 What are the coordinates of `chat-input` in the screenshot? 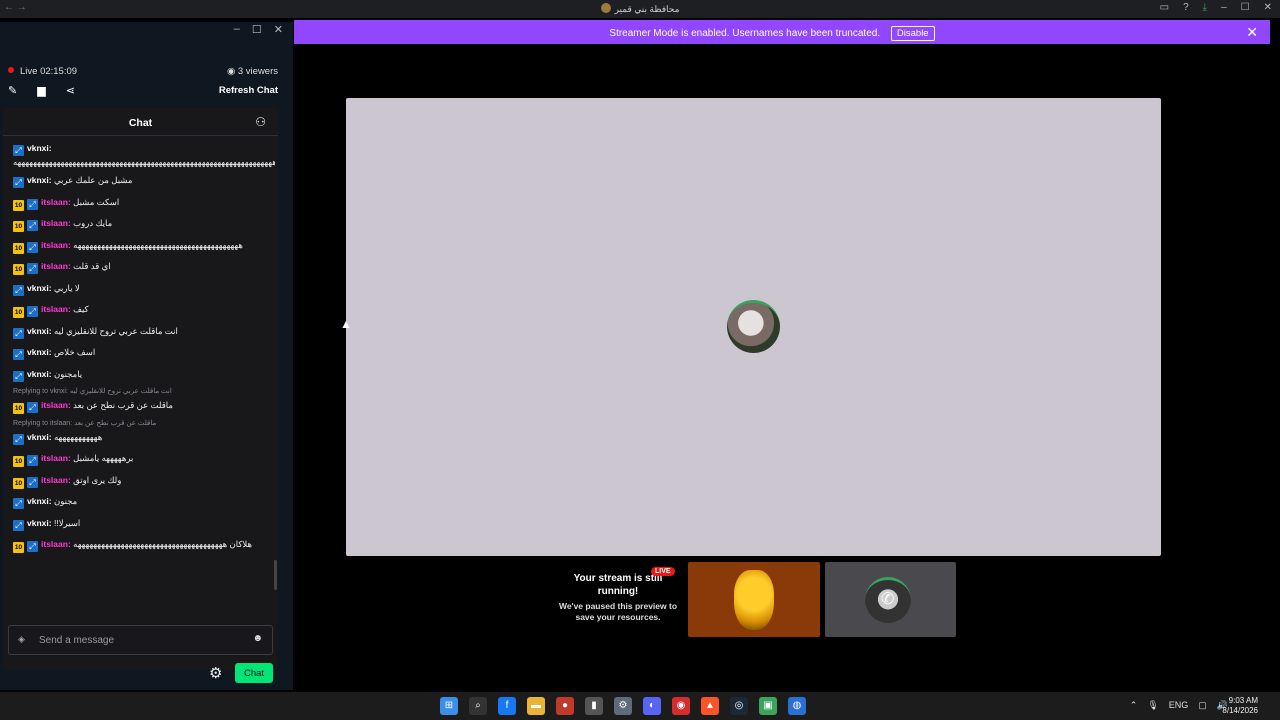 It's located at (139, 640).